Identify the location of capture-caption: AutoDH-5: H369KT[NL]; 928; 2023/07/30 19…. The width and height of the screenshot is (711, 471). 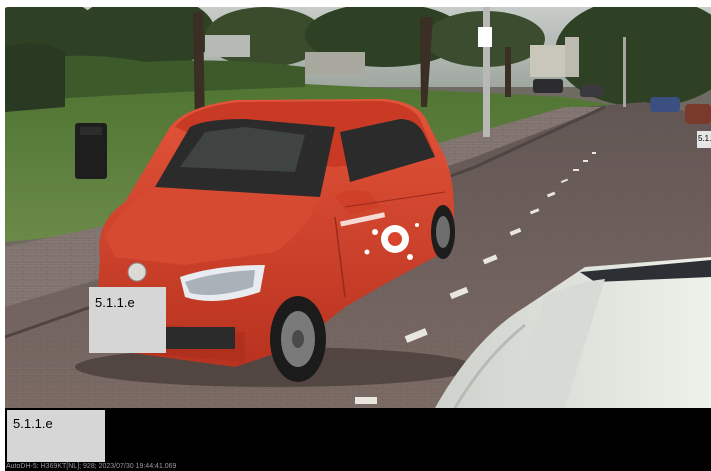
(91, 466).